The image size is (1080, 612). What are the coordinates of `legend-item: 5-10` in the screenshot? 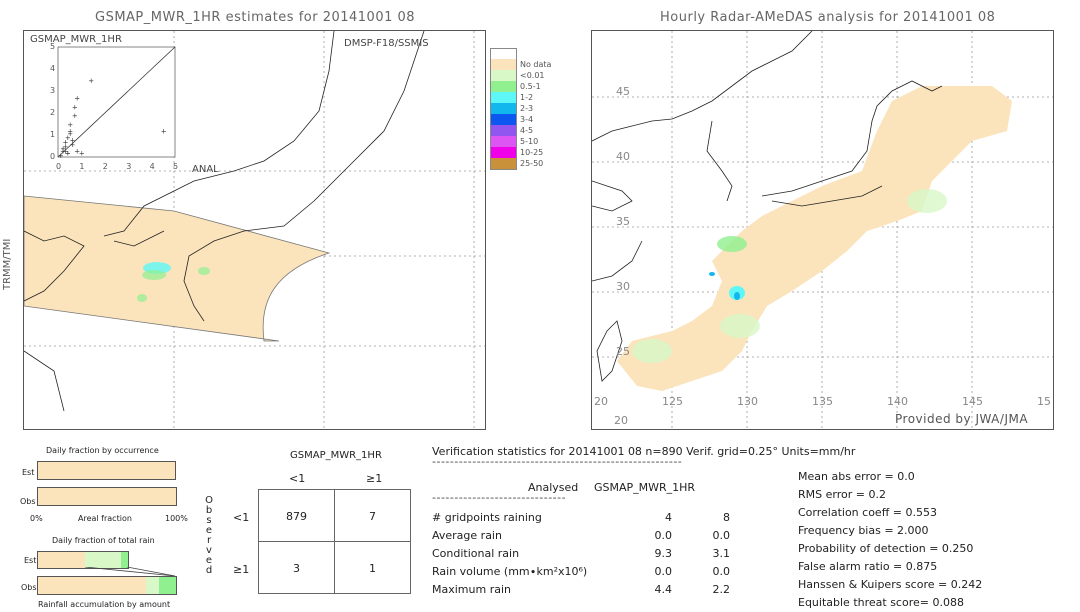 It's located at (538, 141).